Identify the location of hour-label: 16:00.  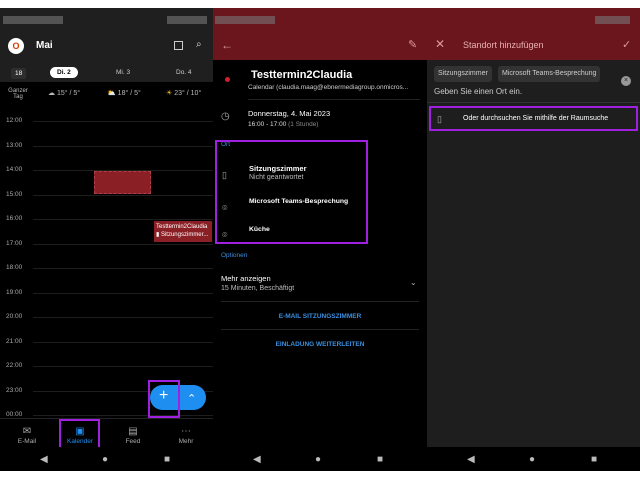
(14, 218).